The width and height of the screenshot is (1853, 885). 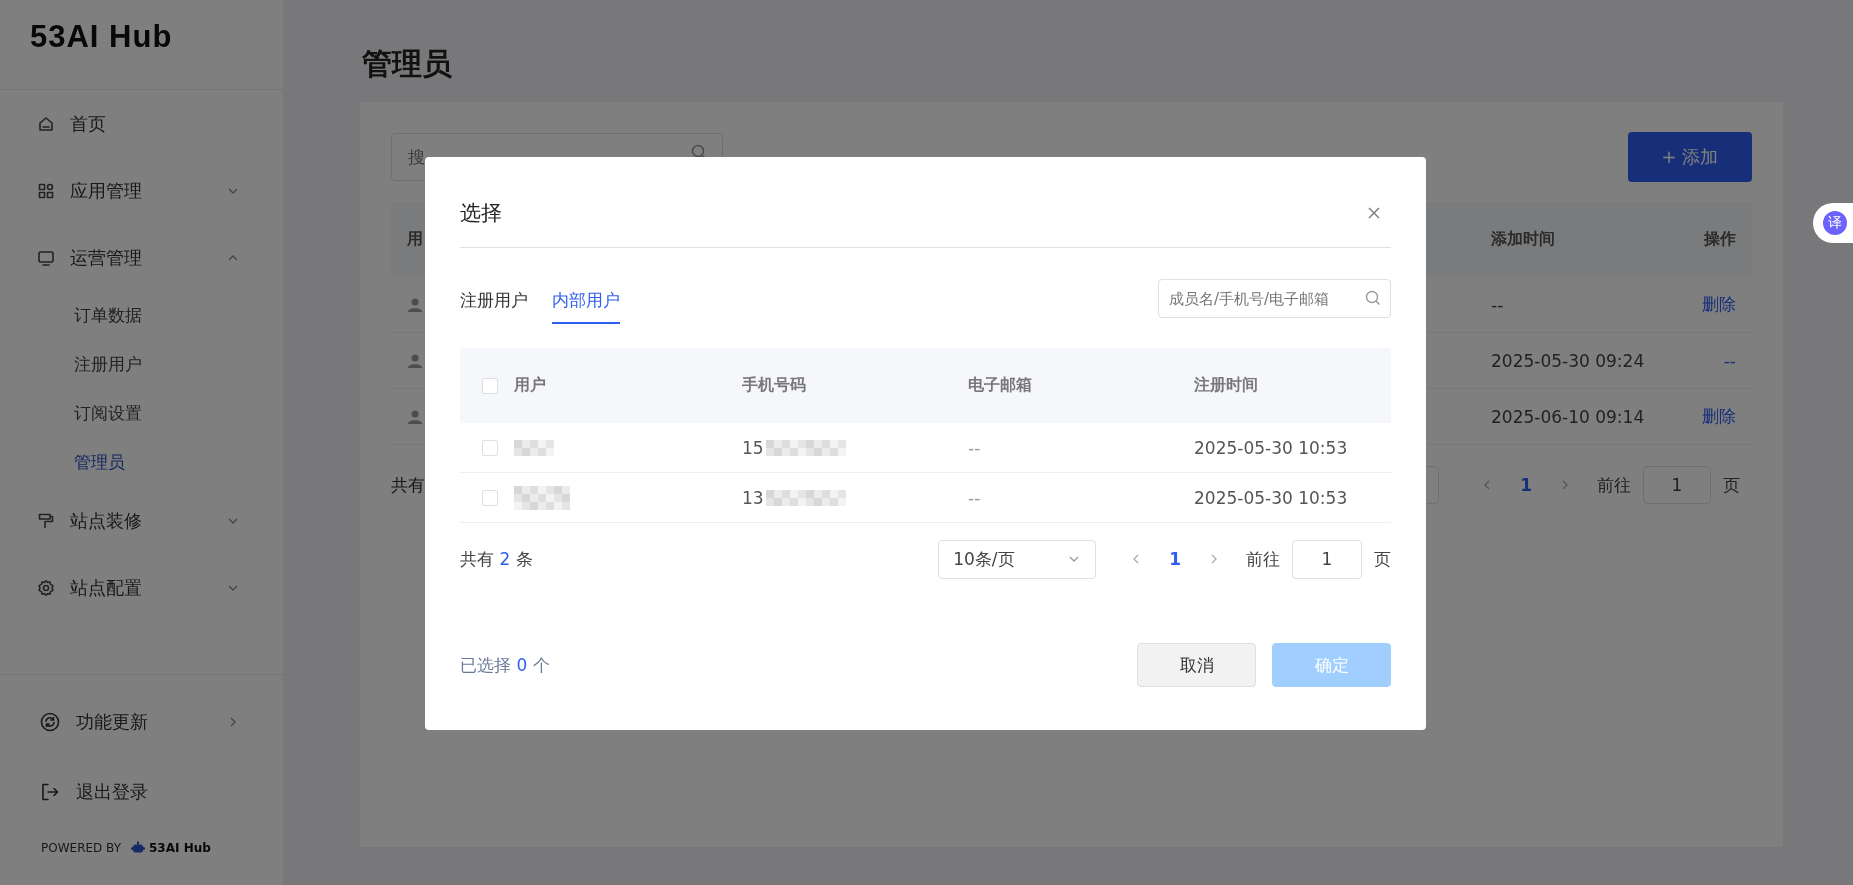 I want to click on column-header: 用户, so click(x=628, y=385).